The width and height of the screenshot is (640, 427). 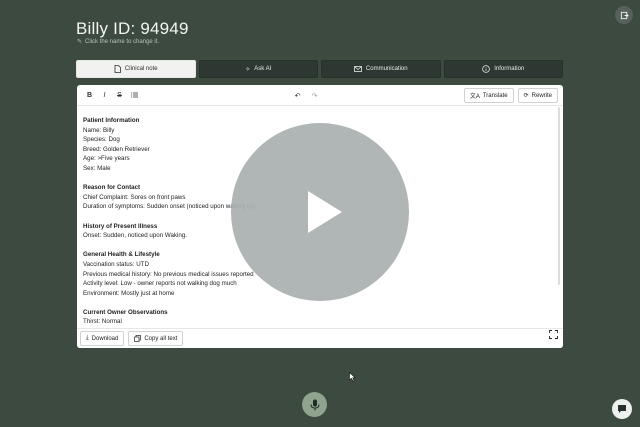 I want to click on tab-ask-ai: ✧ Ask AI, so click(x=258, y=69).